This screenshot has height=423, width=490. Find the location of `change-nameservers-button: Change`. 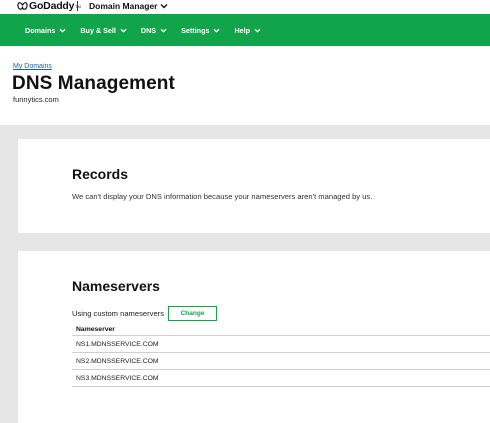

change-nameservers-button: Change is located at coordinates (193, 313).